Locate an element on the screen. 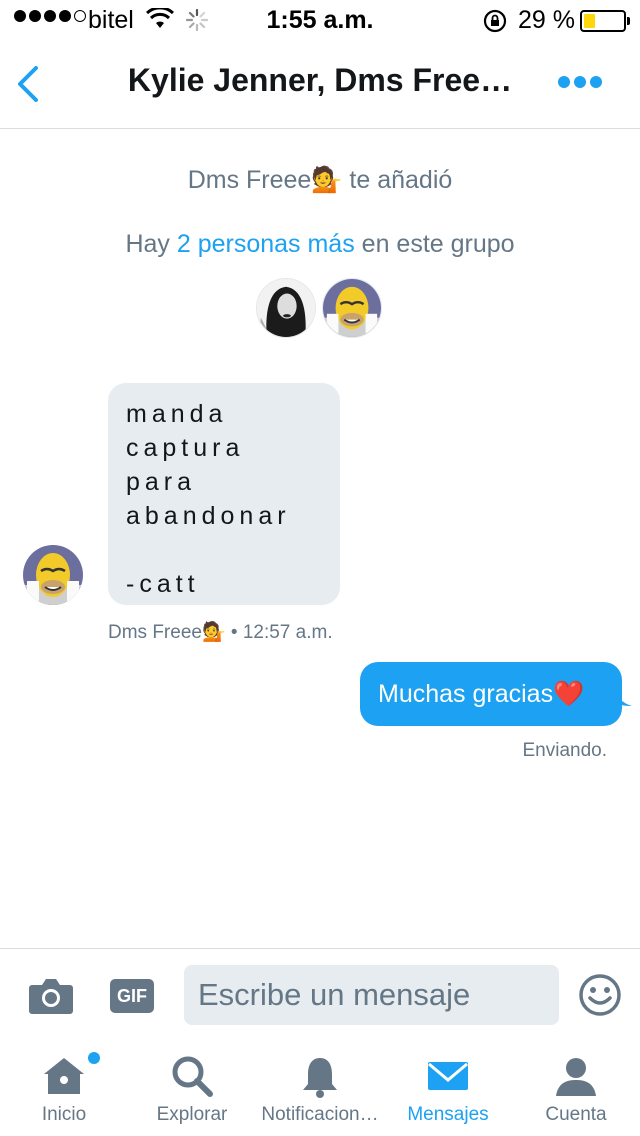  message-composer: GIF is located at coordinates (320, 992).